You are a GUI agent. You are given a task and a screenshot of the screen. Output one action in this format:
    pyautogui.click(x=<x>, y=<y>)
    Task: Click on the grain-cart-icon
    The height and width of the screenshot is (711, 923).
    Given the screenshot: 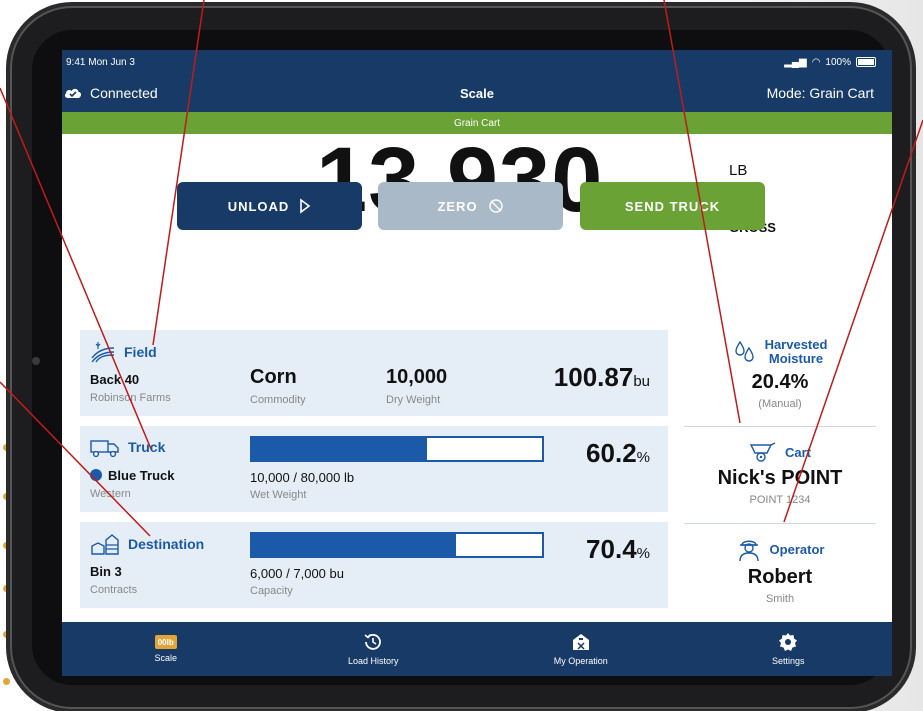 What is the action you would take?
    pyautogui.click(x=762, y=452)
    